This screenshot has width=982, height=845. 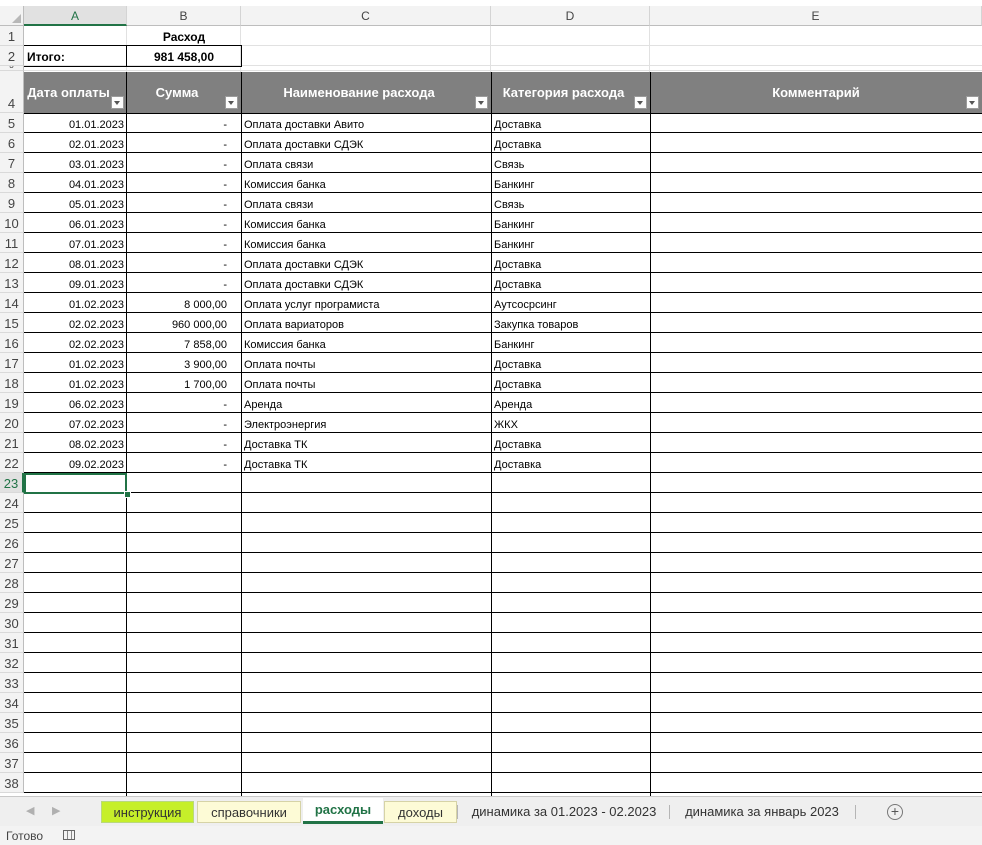 What do you see at coordinates (12, 203) in the screenshot?
I see `row-header-9: 9` at bounding box center [12, 203].